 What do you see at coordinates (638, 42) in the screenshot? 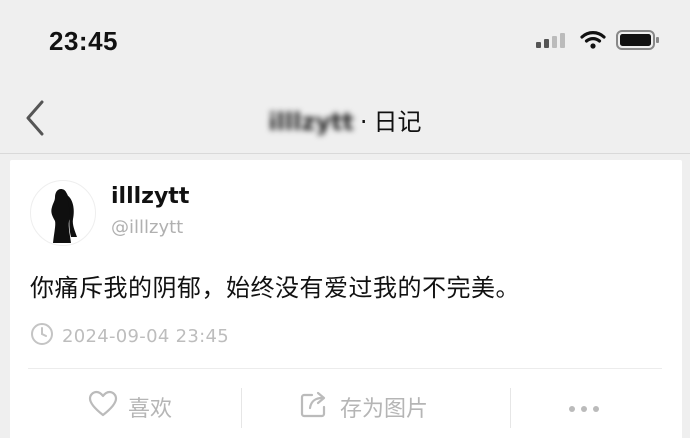
I see `battery-icon` at bounding box center [638, 42].